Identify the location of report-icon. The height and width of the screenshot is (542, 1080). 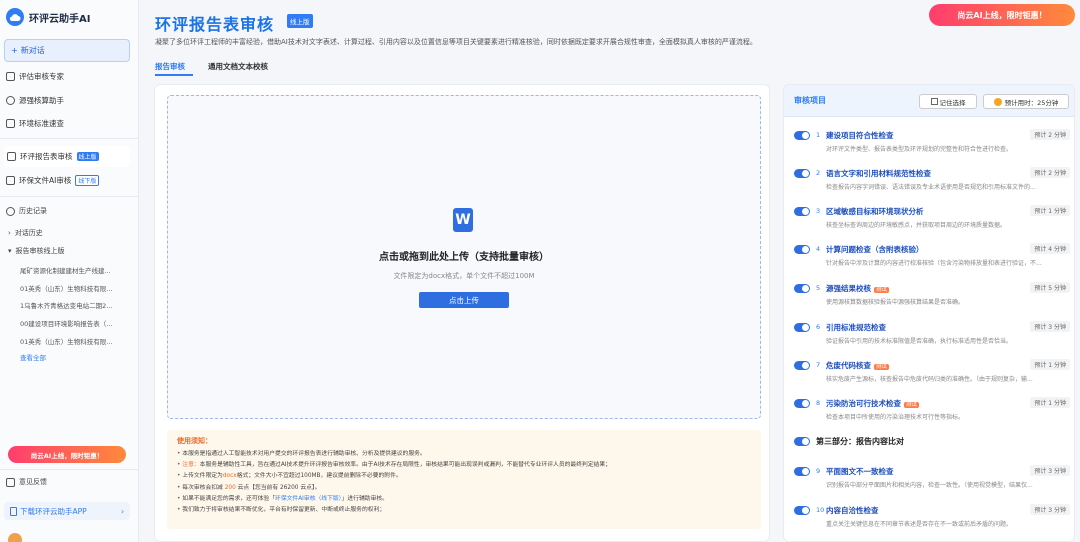
(11, 156).